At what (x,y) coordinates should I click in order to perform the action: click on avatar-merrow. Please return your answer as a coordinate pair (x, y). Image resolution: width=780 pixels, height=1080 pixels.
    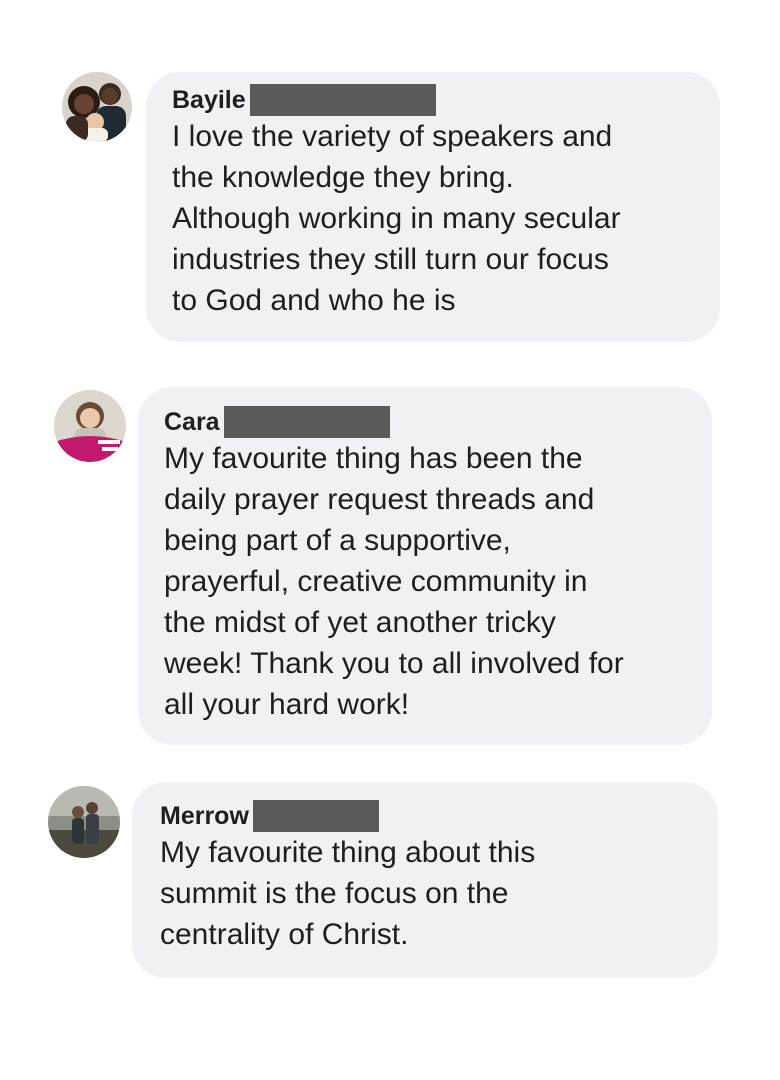
    Looking at the image, I should click on (84, 822).